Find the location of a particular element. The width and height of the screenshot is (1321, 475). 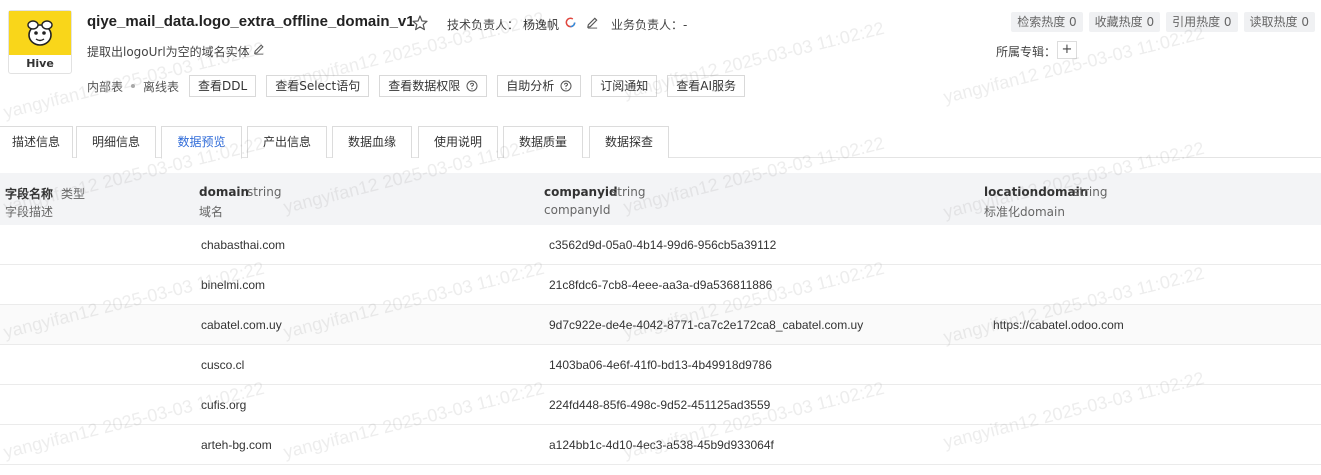

reference-heat-badge: 引用热度 0 is located at coordinates (1202, 22).